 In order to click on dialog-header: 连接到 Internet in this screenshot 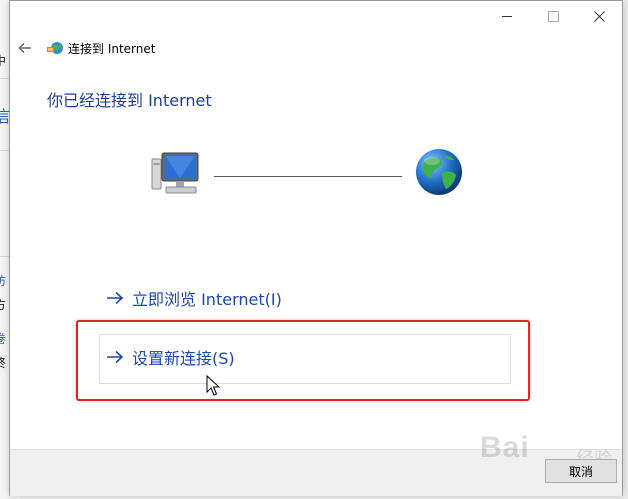, I will do `click(85, 48)`.